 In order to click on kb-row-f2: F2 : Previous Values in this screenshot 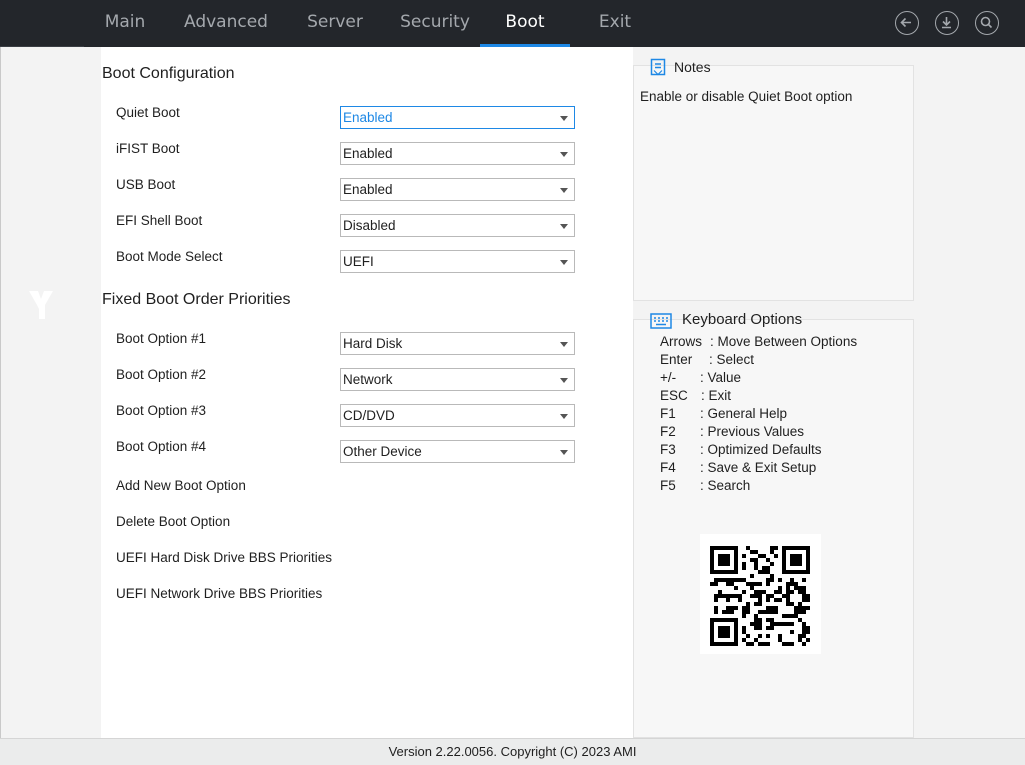, I will do `click(732, 431)`.